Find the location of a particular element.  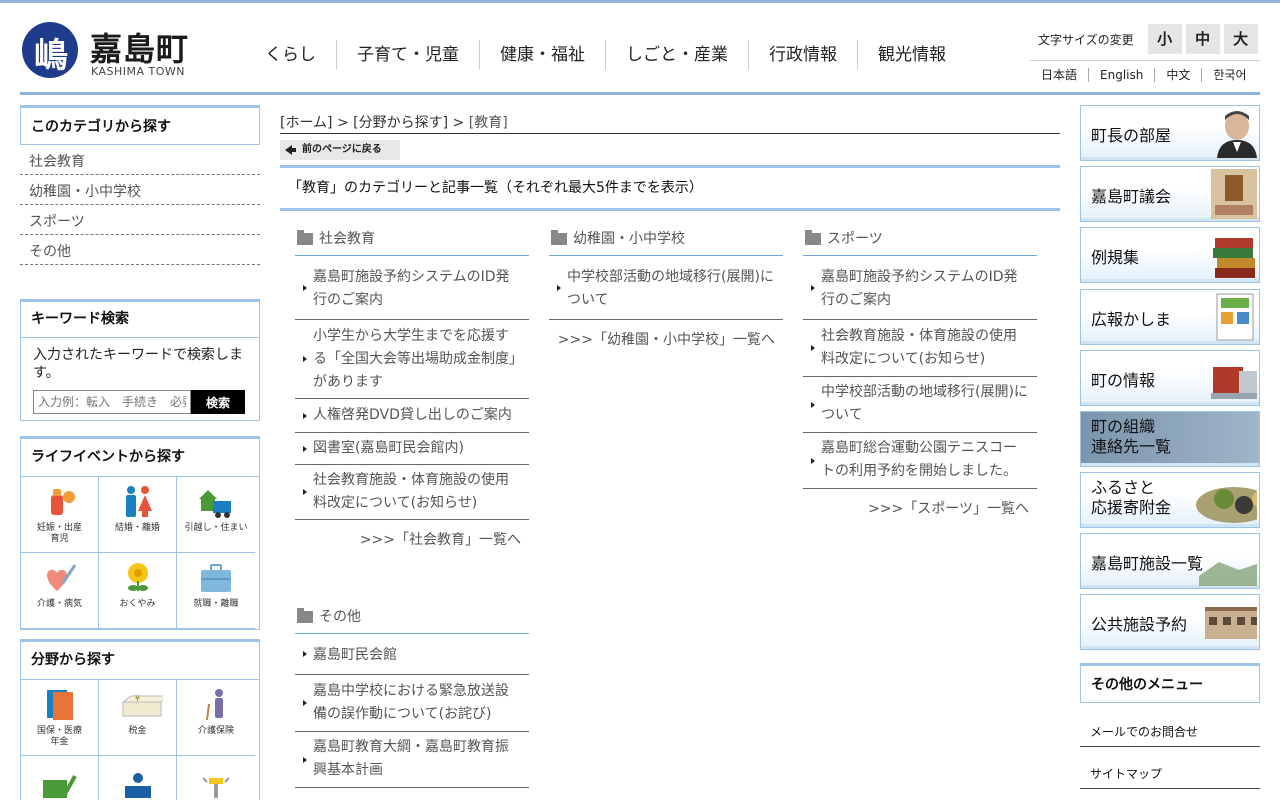

font-size-large-button: 大 is located at coordinates (1240, 39).